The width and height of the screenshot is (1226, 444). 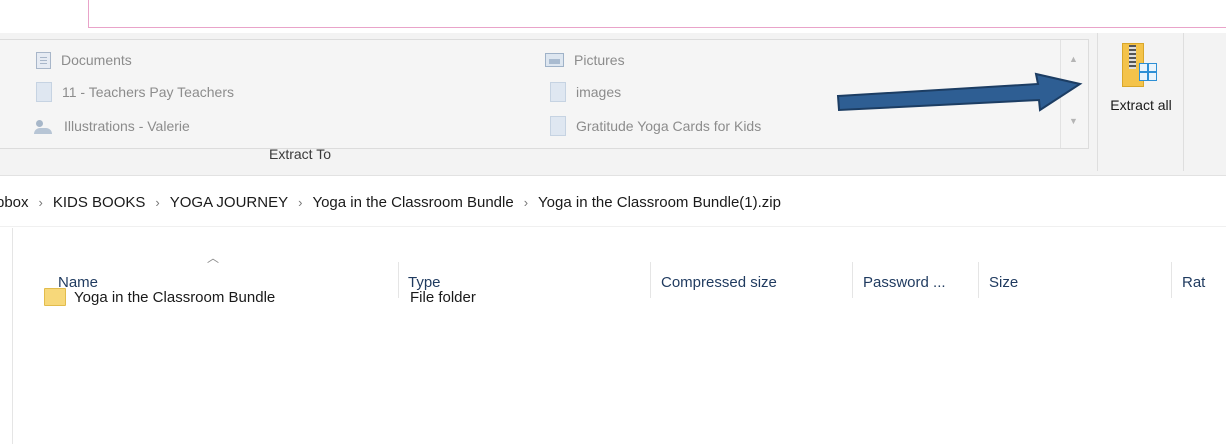 What do you see at coordinates (1073, 59) in the screenshot?
I see `scroll-up-icon: ▲` at bounding box center [1073, 59].